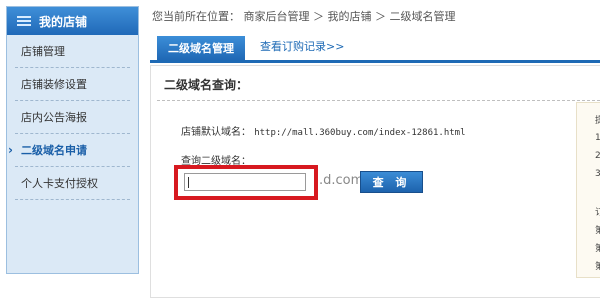 The image size is (600, 303). What do you see at coordinates (216, 132) in the screenshot?
I see `default-domain-label: 店铺默认域名：` at bounding box center [216, 132].